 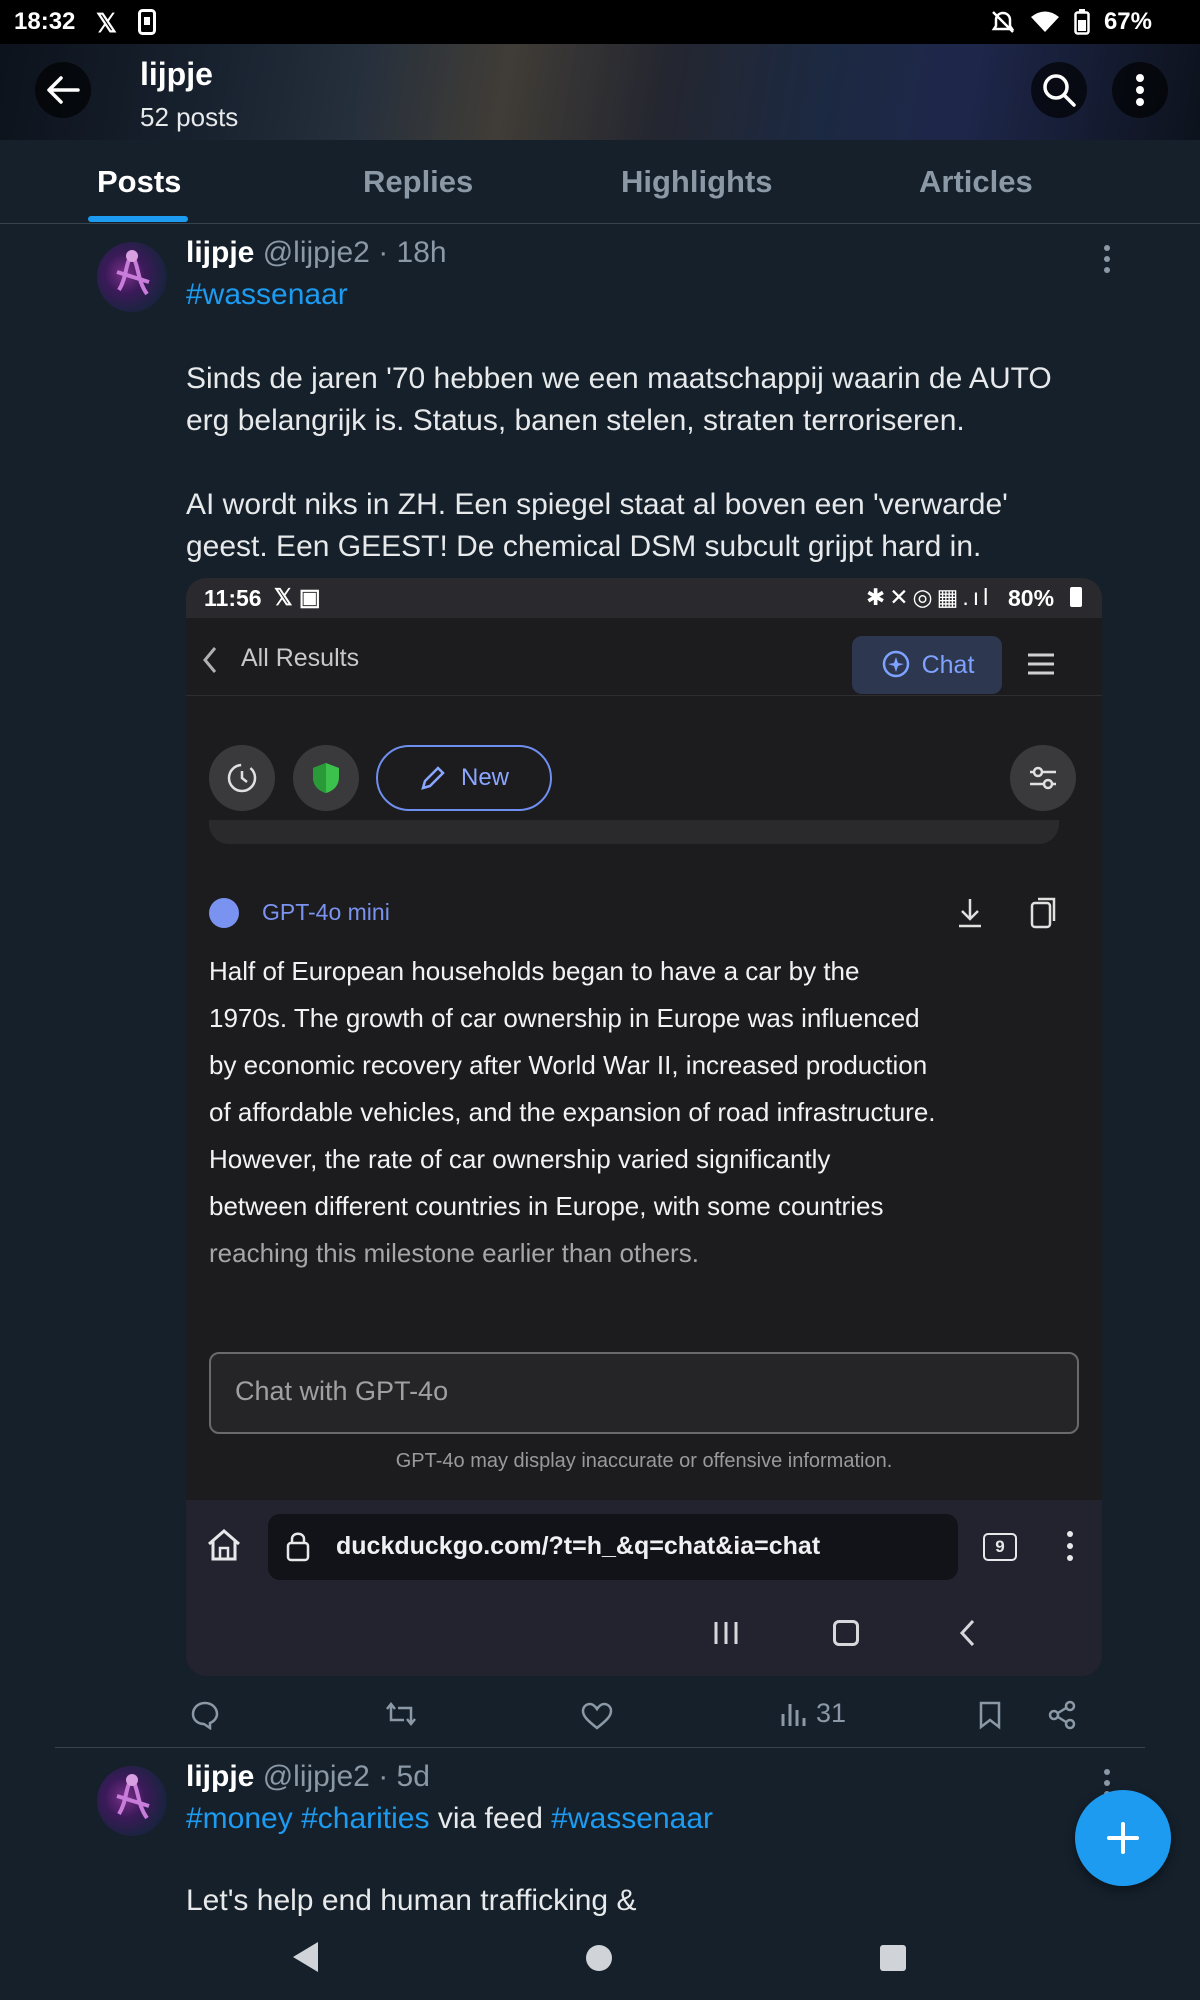 What do you see at coordinates (1044, 21) in the screenshot?
I see `wifi-icon` at bounding box center [1044, 21].